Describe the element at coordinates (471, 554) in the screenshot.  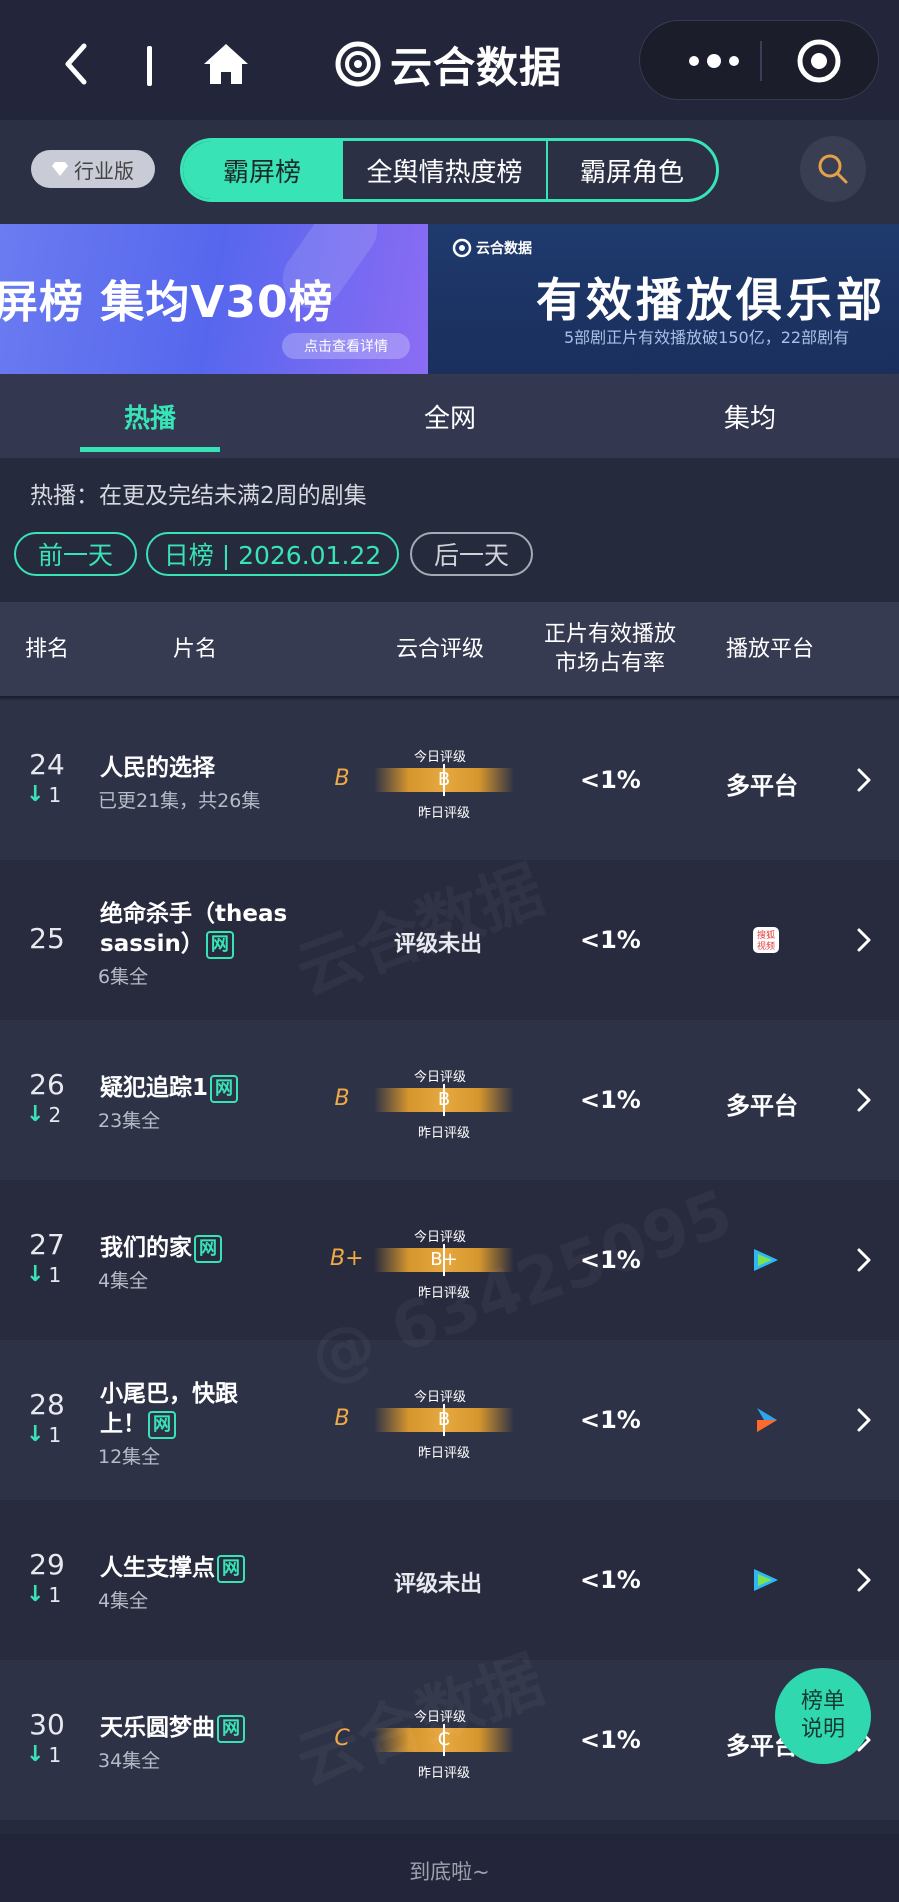
I see `next-day-button: 后一天` at that location.